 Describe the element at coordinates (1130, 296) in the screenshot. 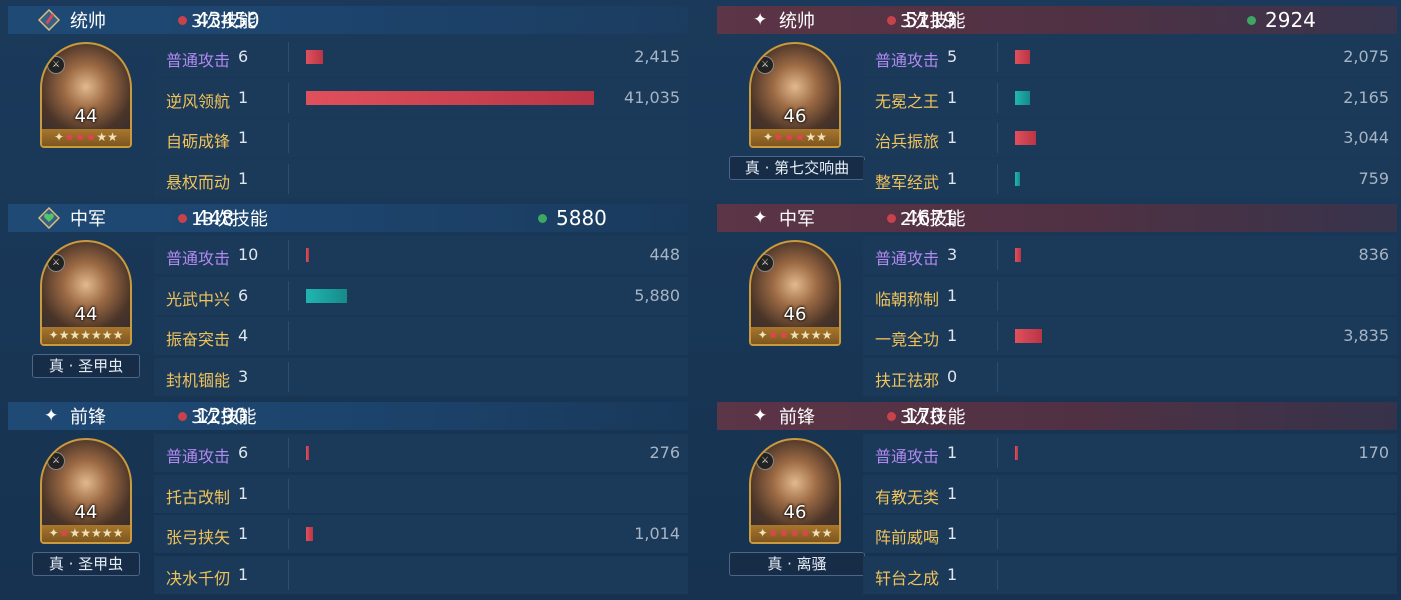

I see `skill-row: 临朝称制 1` at that location.